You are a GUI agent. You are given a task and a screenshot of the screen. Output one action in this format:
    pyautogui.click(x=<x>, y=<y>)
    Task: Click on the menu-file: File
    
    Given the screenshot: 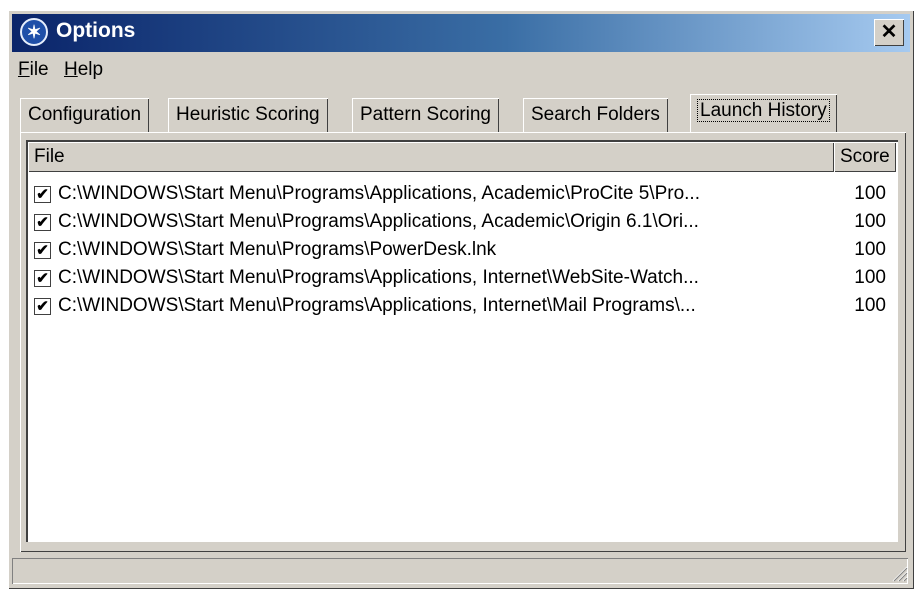 What is the action you would take?
    pyautogui.click(x=33, y=70)
    